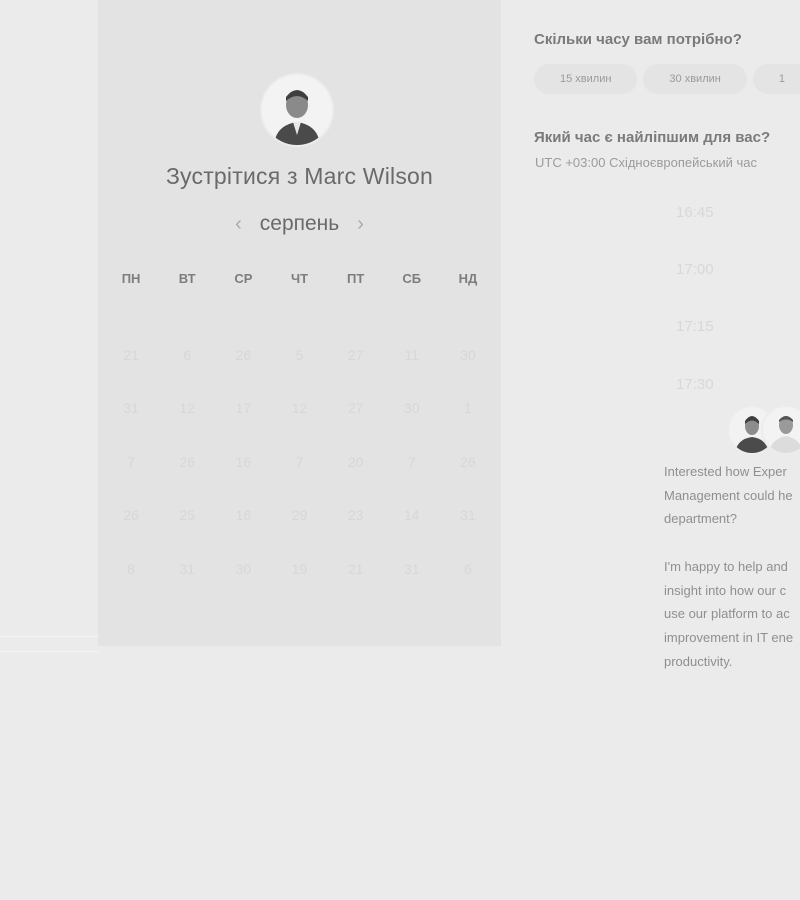 The width and height of the screenshot is (800, 900). I want to click on calendar-day: 19, so click(299, 569).